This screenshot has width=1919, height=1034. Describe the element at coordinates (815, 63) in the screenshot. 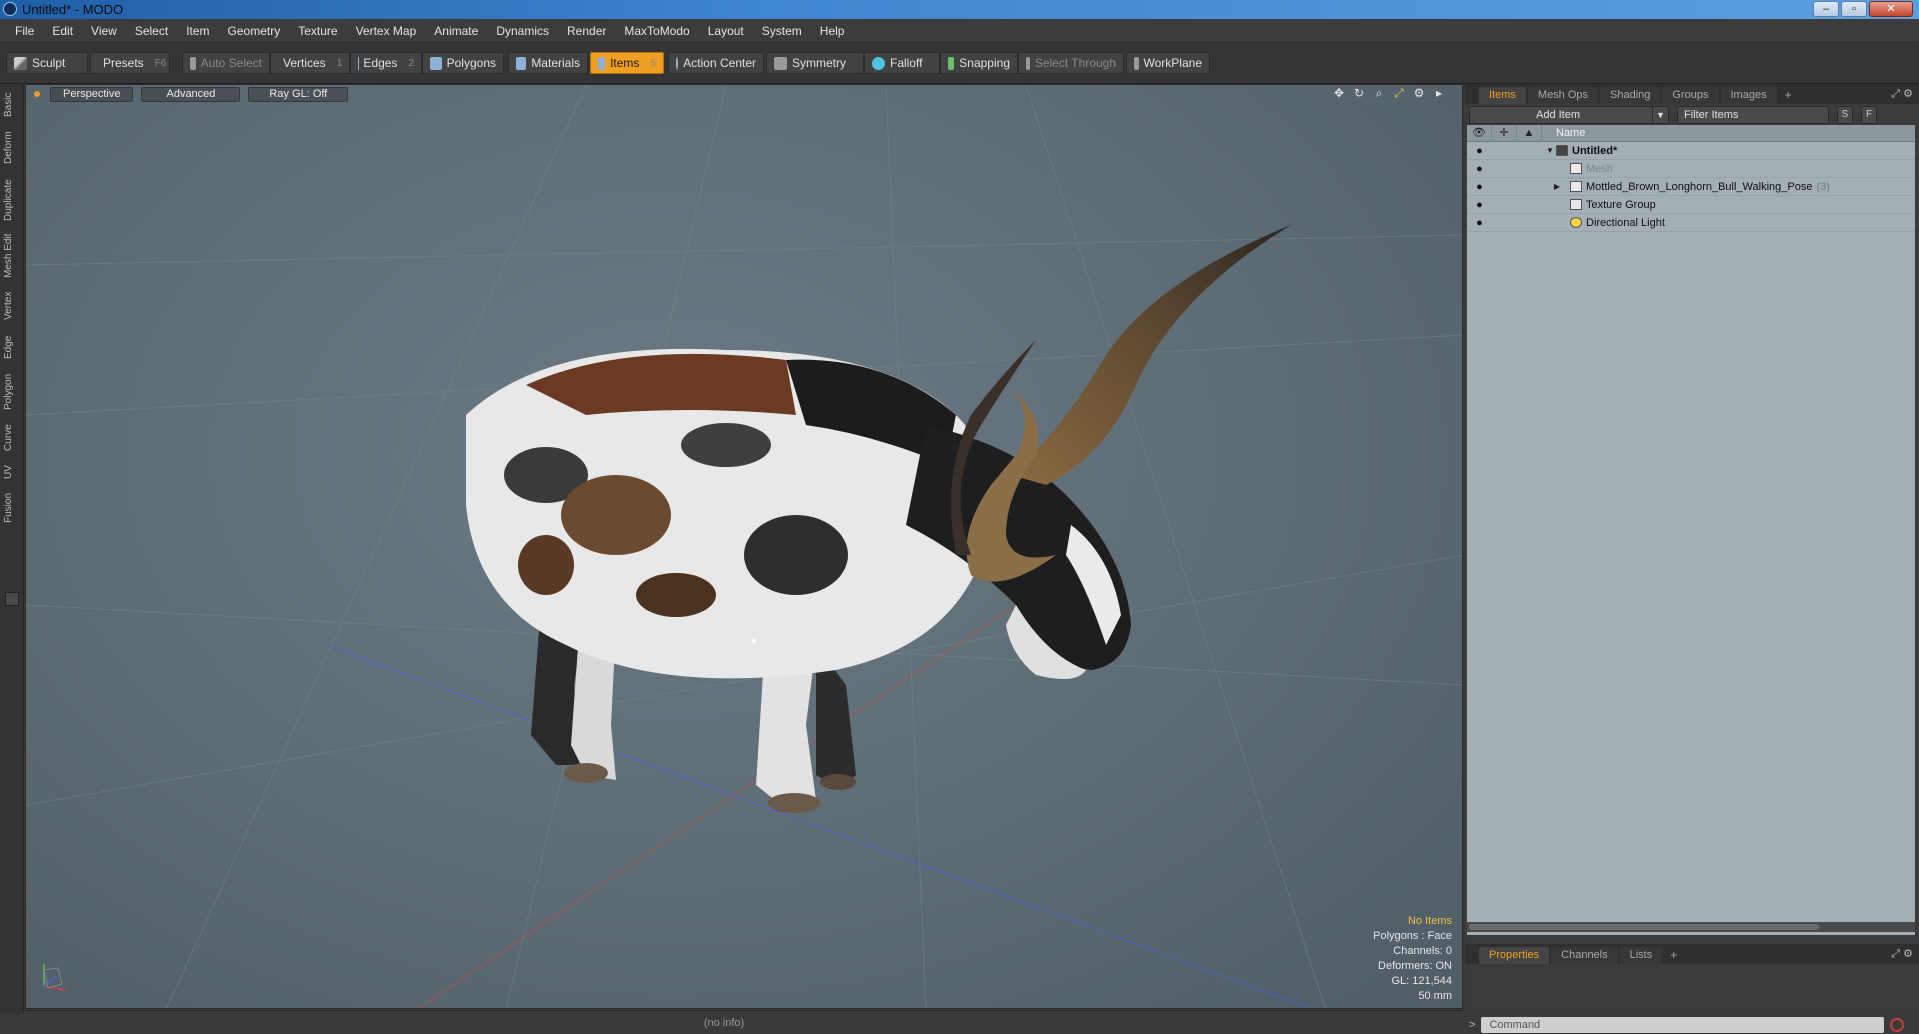

I see `symmetry-button: Symmetry` at that location.